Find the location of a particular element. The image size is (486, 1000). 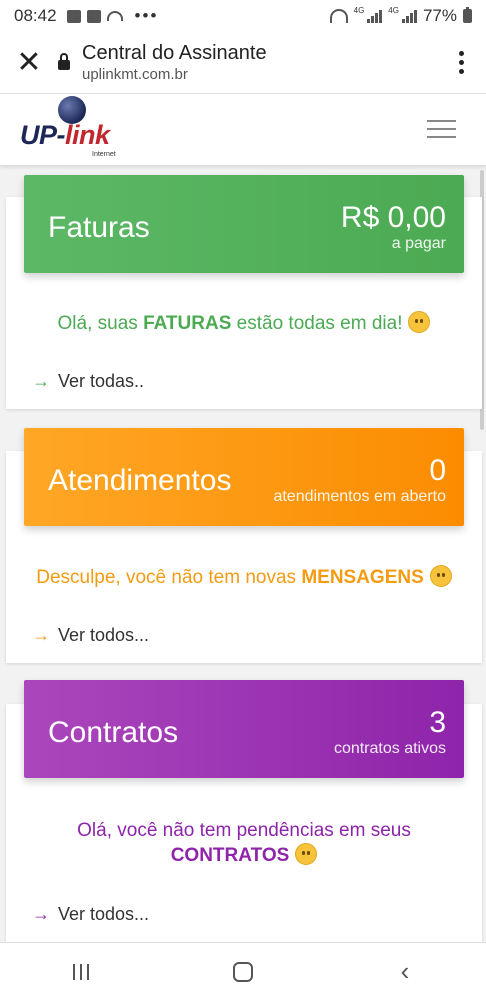

home-icon is located at coordinates (243, 971).